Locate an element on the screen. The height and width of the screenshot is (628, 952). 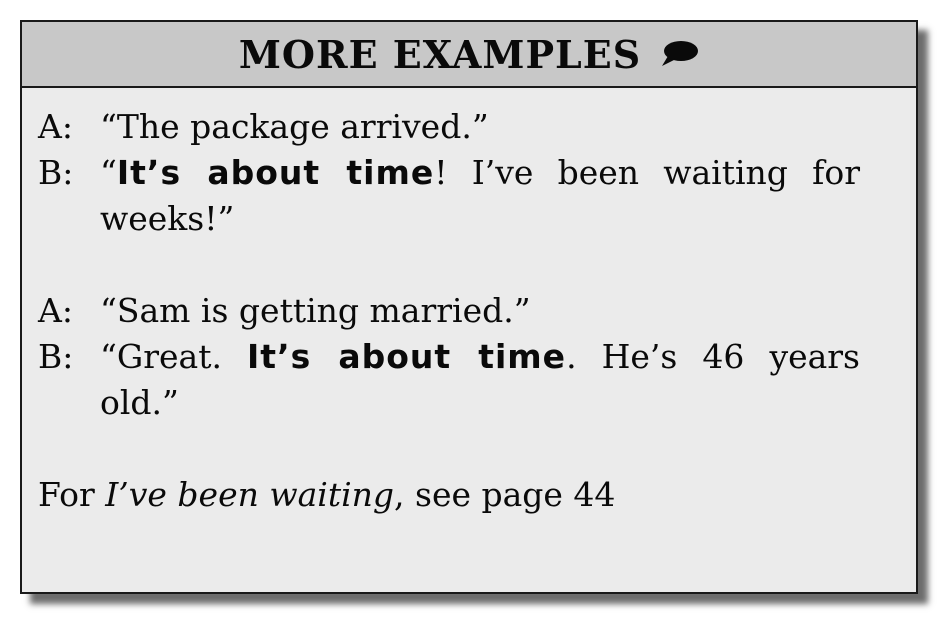
dialogue-line: A: “The package arrived.” is located at coordinates (449, 127).